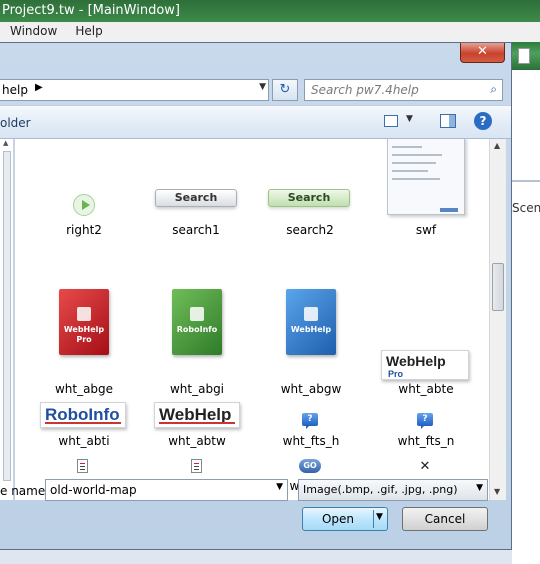 This screenshot has height=564, width=540. What do you see at coordinates (311, 389) in the screenshot?
I see `file-name: wht_abgw` at bounding box center [311, 389].